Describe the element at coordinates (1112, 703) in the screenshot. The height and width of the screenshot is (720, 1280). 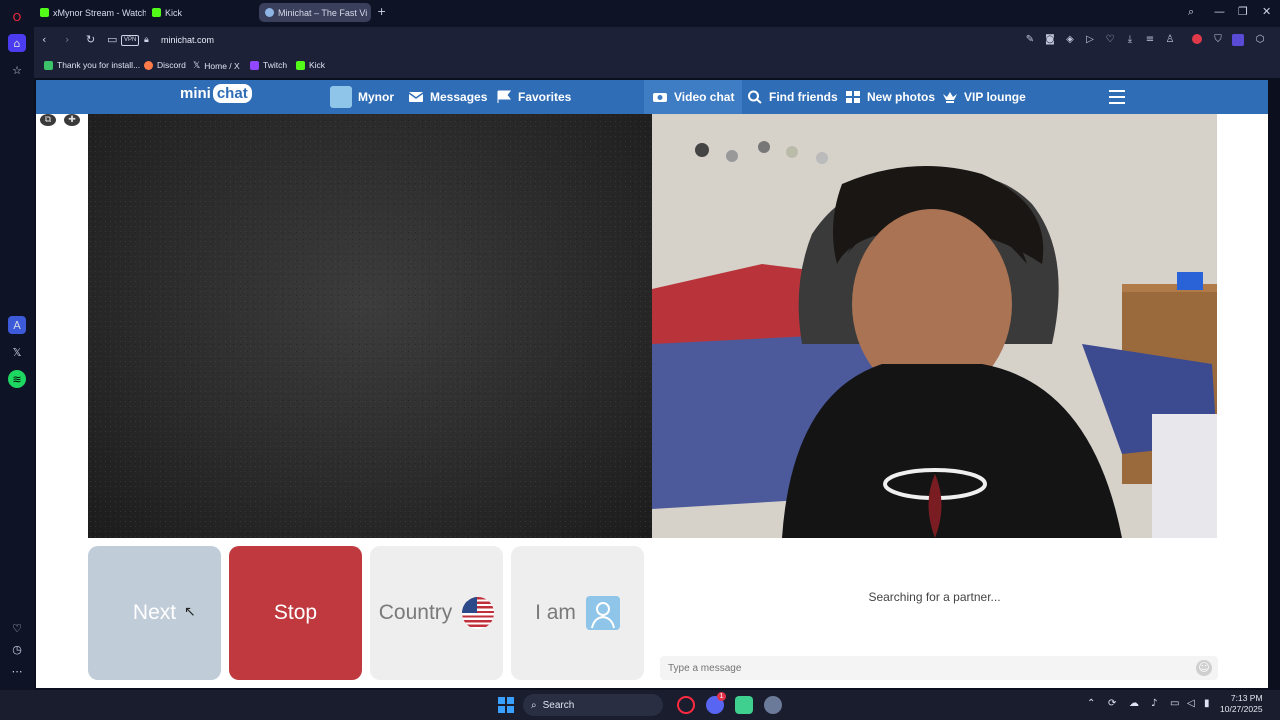
I see `sync-icon: ⟳` at that location.